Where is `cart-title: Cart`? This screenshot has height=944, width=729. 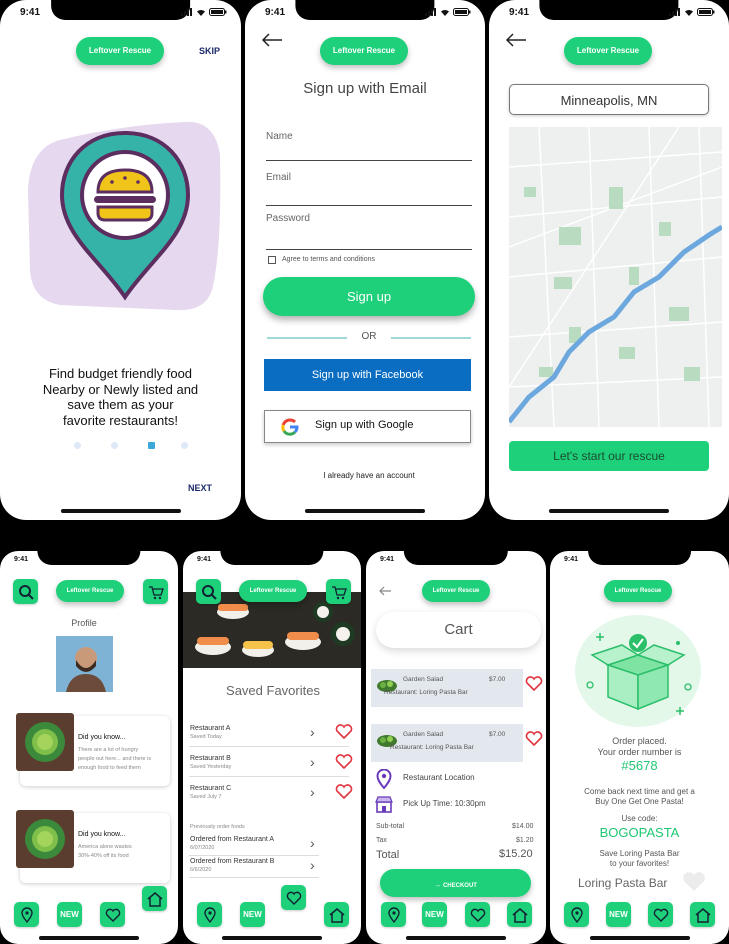 cart-title: Cart is located at coordinates (458, 630).